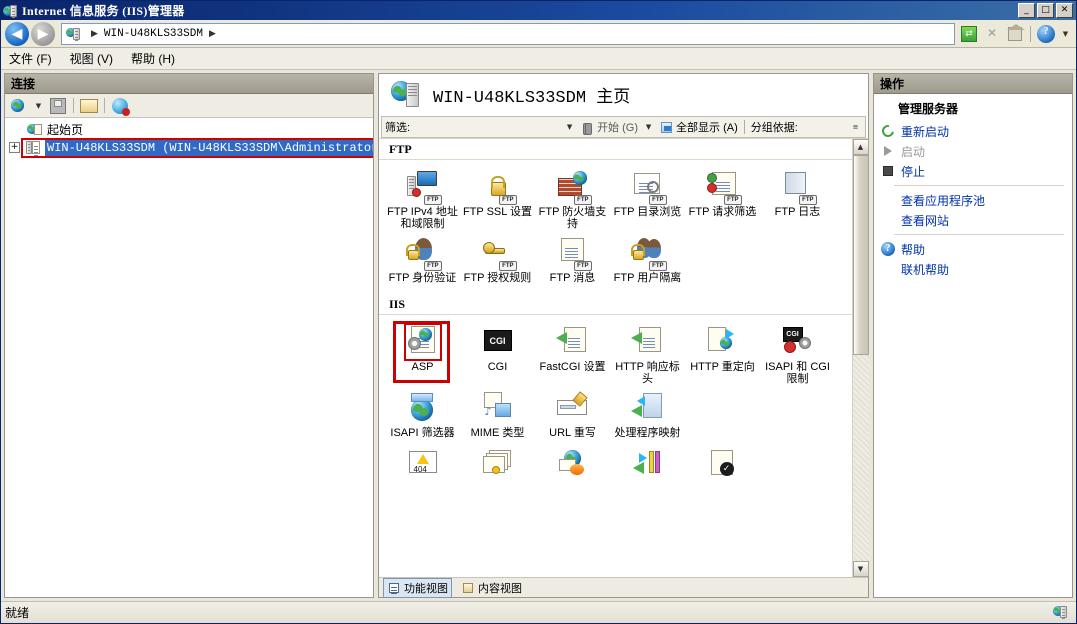  Describe the element at coordinates (43, 33) in the screenshot. I see `forward-arrow-icon: ▶` at that location.